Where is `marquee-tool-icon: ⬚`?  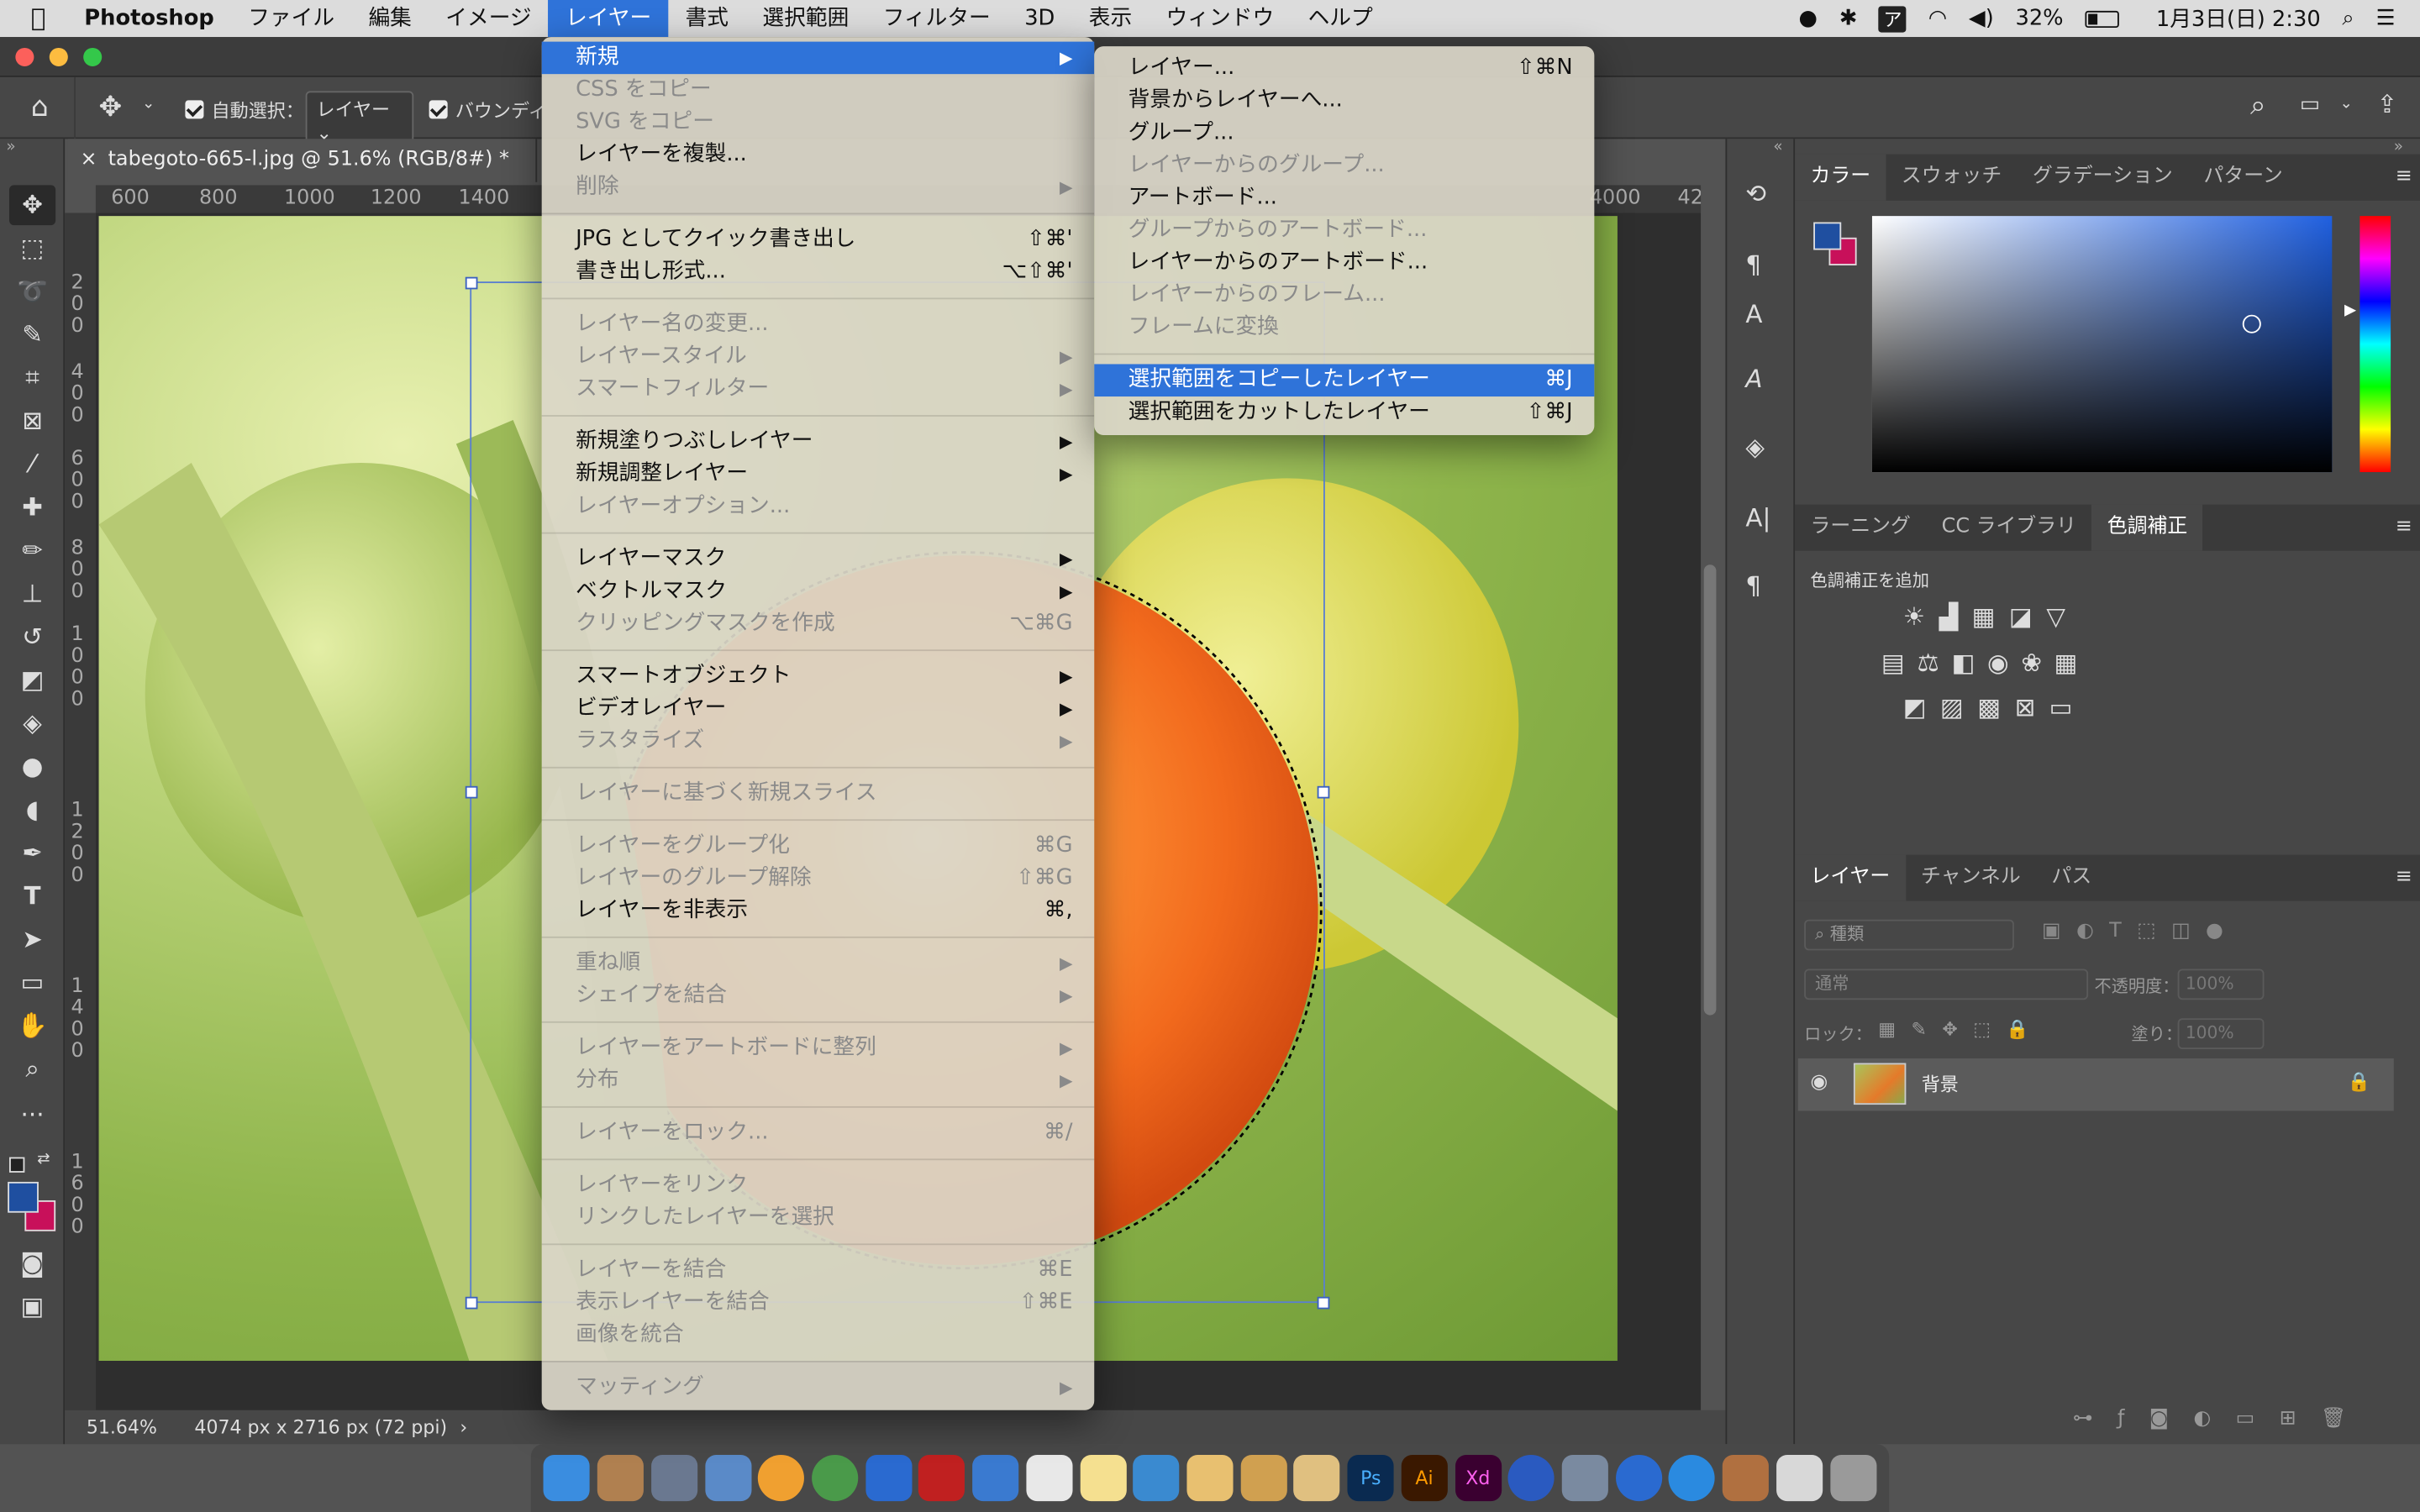 marquee-tool-icon: ⬚ is located at coordinates (32, 248).